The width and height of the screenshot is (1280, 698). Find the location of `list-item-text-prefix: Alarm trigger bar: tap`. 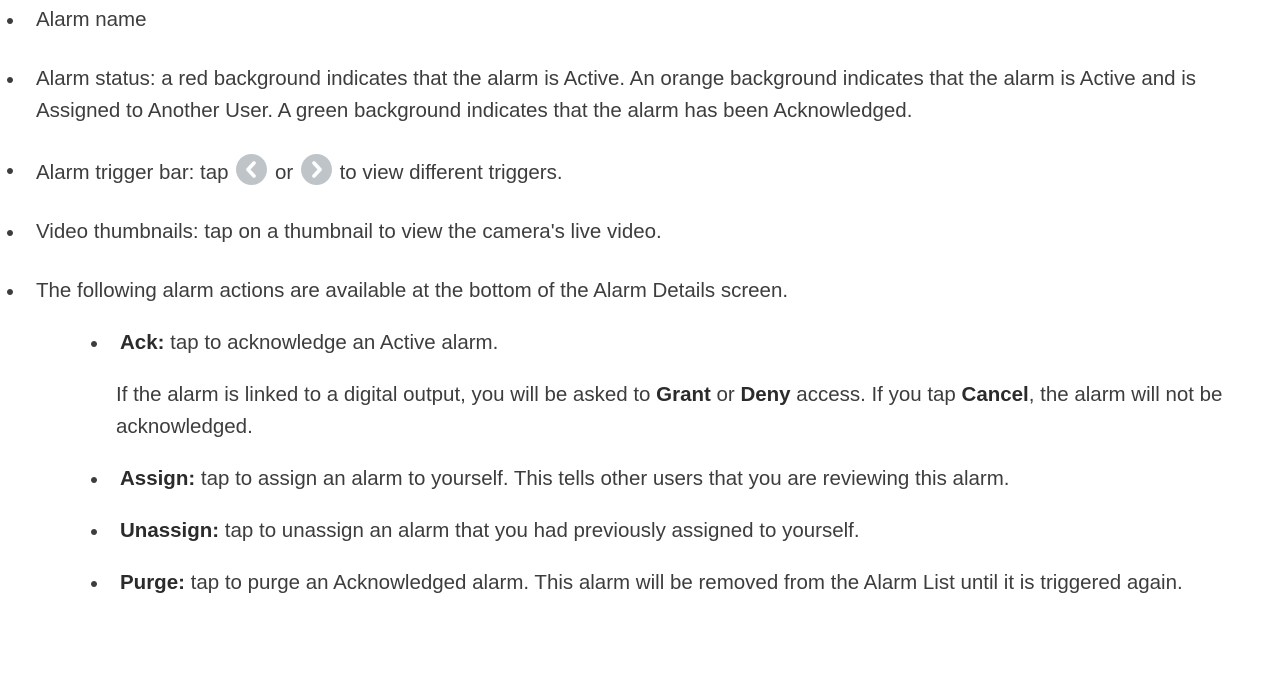

list-item-text-prefix: Alarm trigger bar: tap is located at coordinates (132, 172).